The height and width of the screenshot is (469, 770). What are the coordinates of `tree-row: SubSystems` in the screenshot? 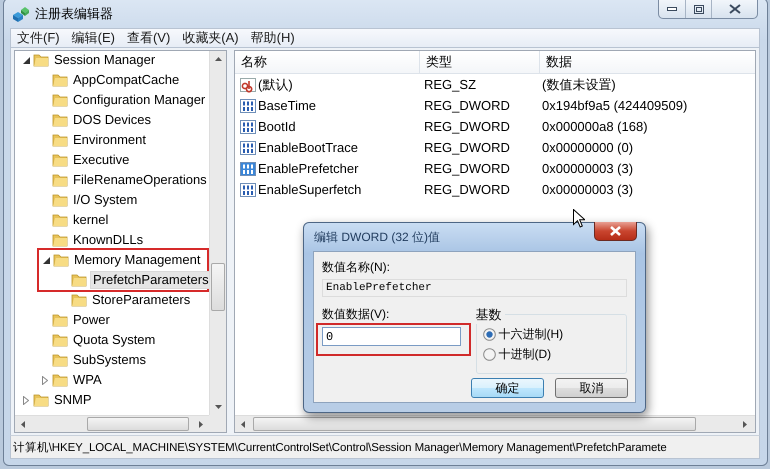 It's located at (112, 360).